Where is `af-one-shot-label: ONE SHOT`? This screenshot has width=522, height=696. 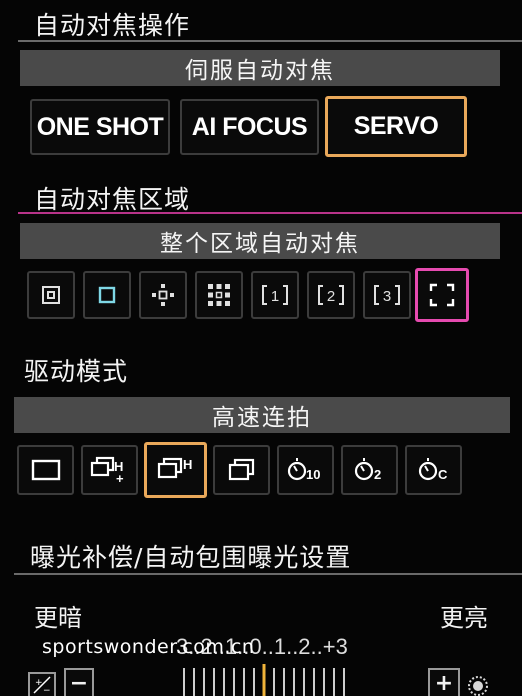
af-one-shot-label: ONE SHOT is located at coordinates (100, 126).